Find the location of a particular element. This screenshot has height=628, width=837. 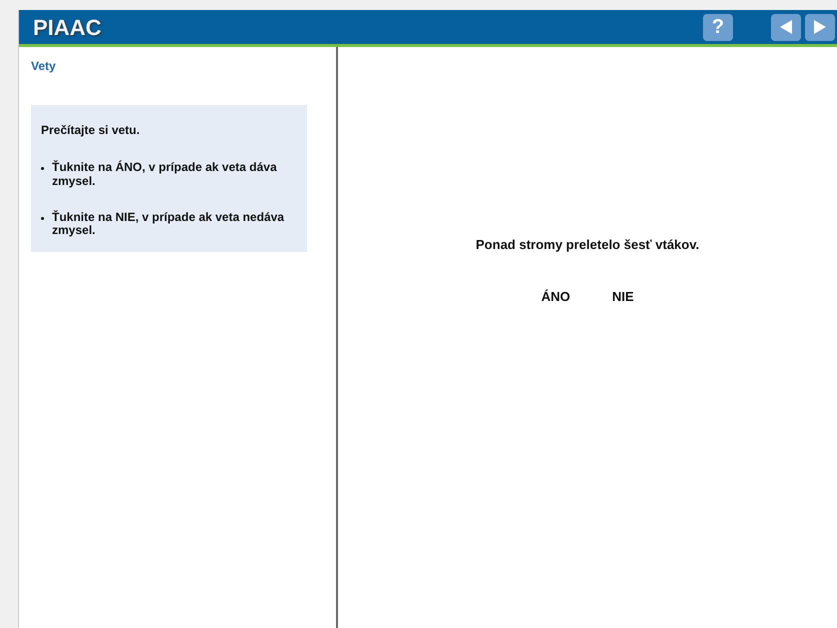

section-heading: Vety is located at coordinates (44, 66).